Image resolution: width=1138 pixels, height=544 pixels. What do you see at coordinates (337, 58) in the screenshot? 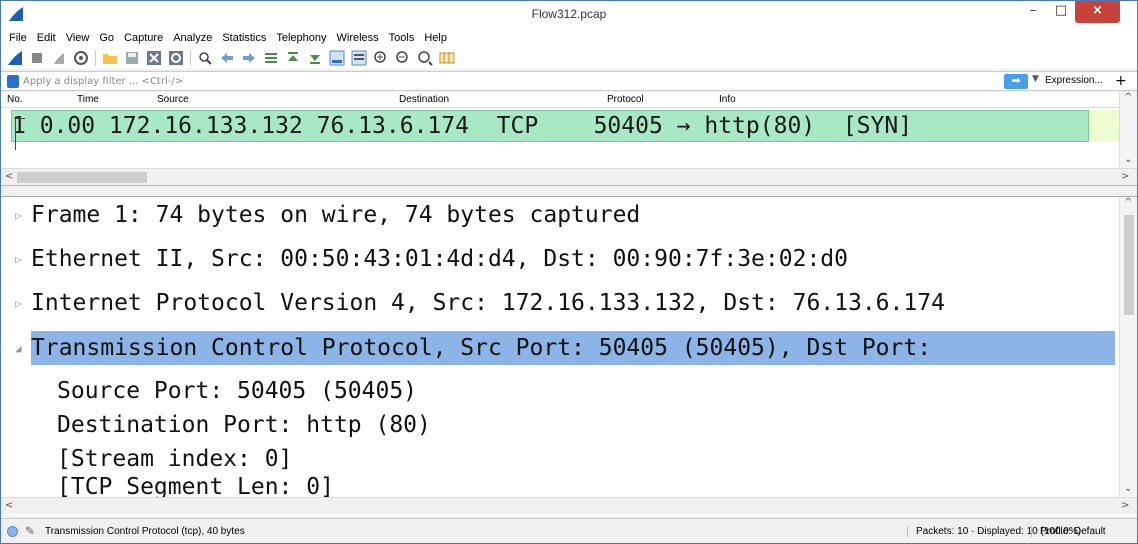
I see `auto-scroll-icon` at bounding box center [337, 58].